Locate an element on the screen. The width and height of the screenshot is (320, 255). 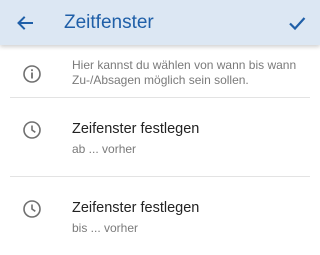
check-icon is located at coordinates (297, 24).